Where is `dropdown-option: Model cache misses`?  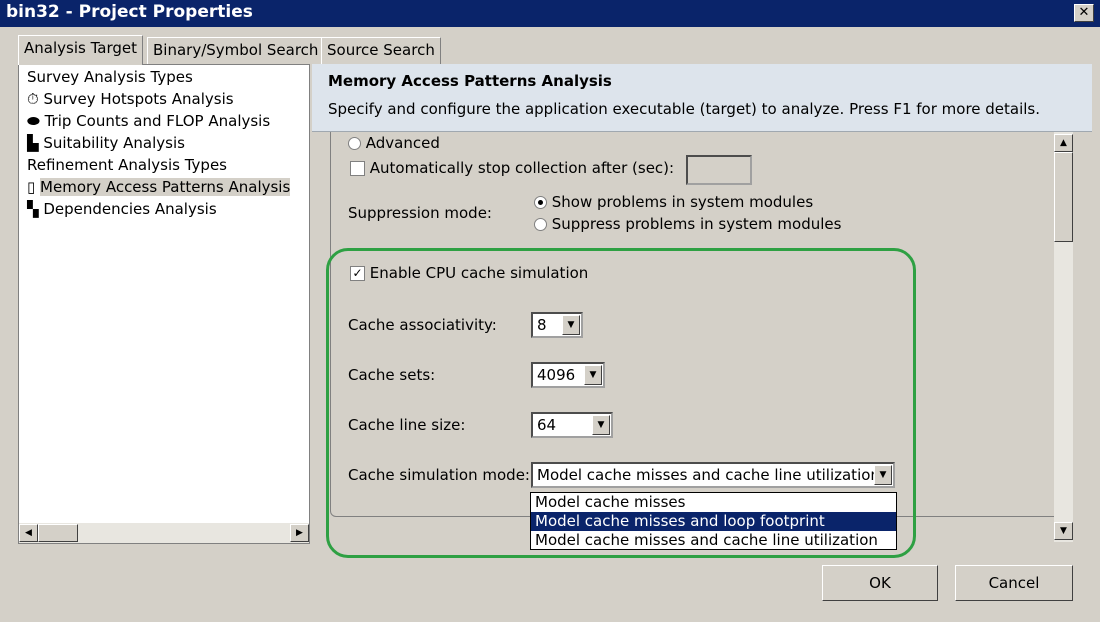
dropdown-option: Model cache misses is located at coordinates (713, 502).